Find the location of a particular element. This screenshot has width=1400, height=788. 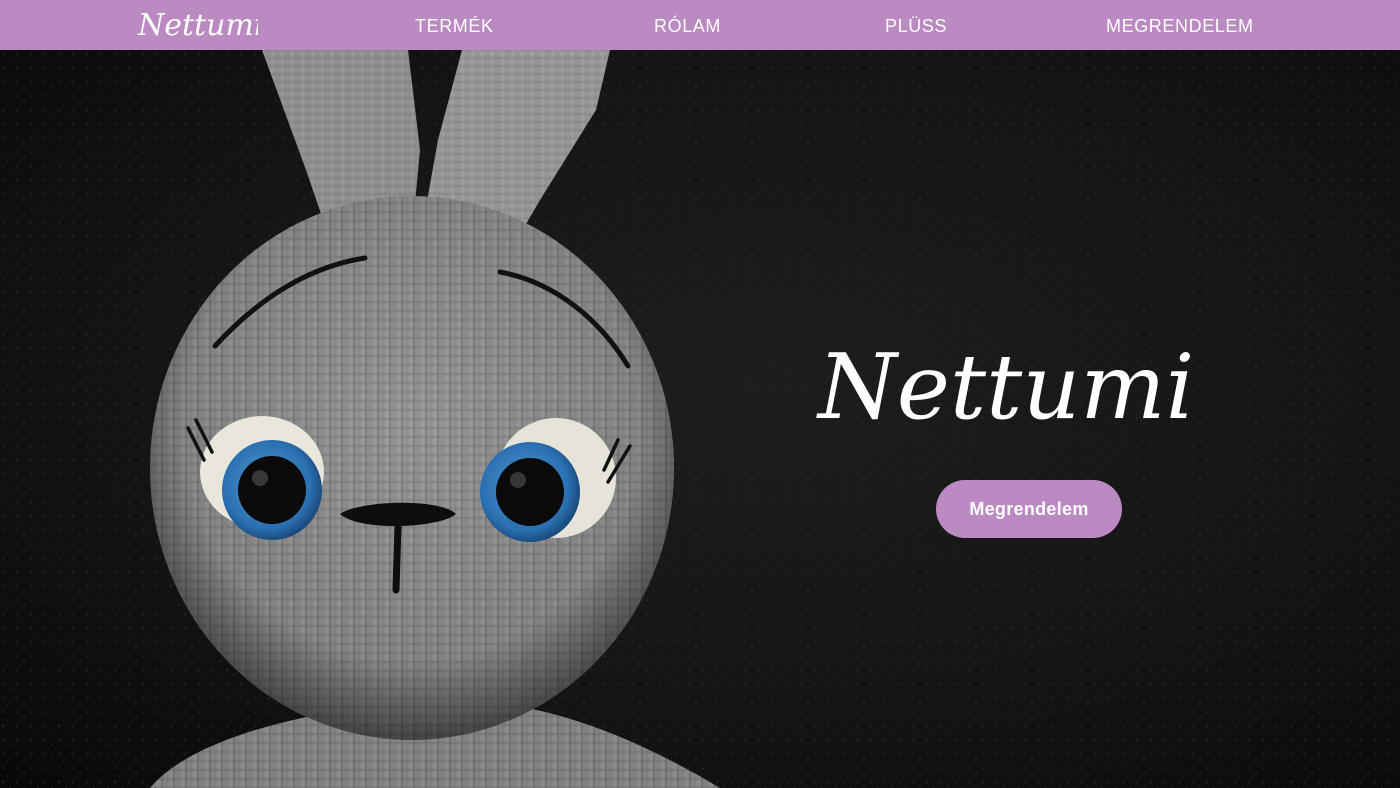

top-navbar: Nettumi TERMÉK RÓLAM PLÜSS MEGRENDELEM is located at coordinates (700, 25).